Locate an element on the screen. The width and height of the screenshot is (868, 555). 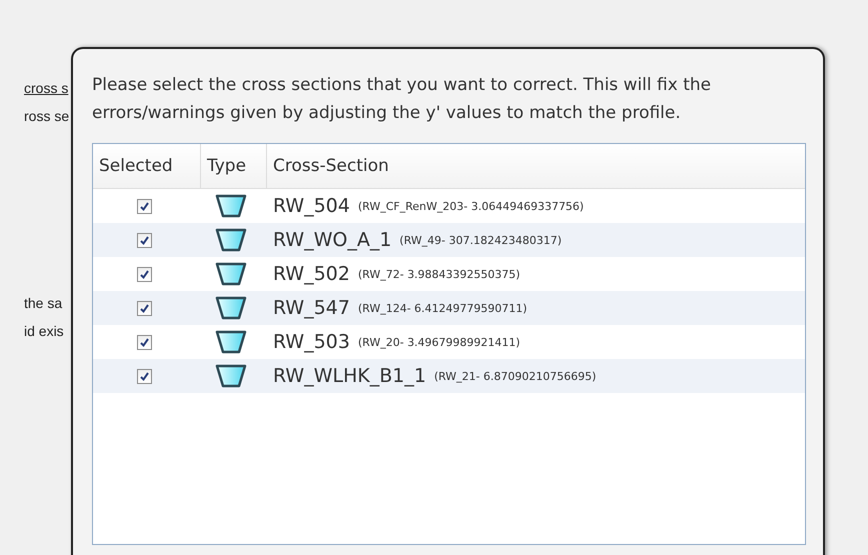
instruction-text: Please select the cross sections that you want to correct. This will fix the errors/warnings given by adjusting the y' values to match the profile. is located at coordinates (402, 99).